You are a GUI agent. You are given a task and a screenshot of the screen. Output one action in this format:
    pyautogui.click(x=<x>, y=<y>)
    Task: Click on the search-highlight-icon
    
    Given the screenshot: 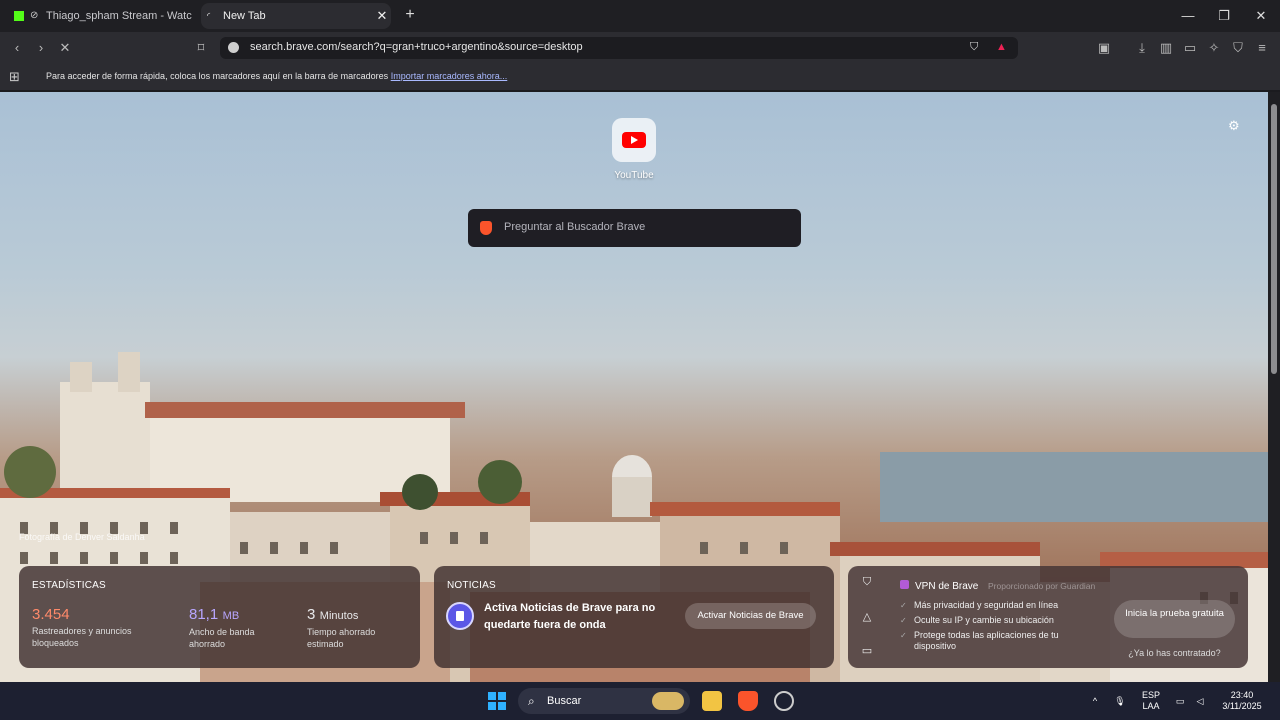 What is the action you would take?
    pyautogui.click(x=668, y=701)
    